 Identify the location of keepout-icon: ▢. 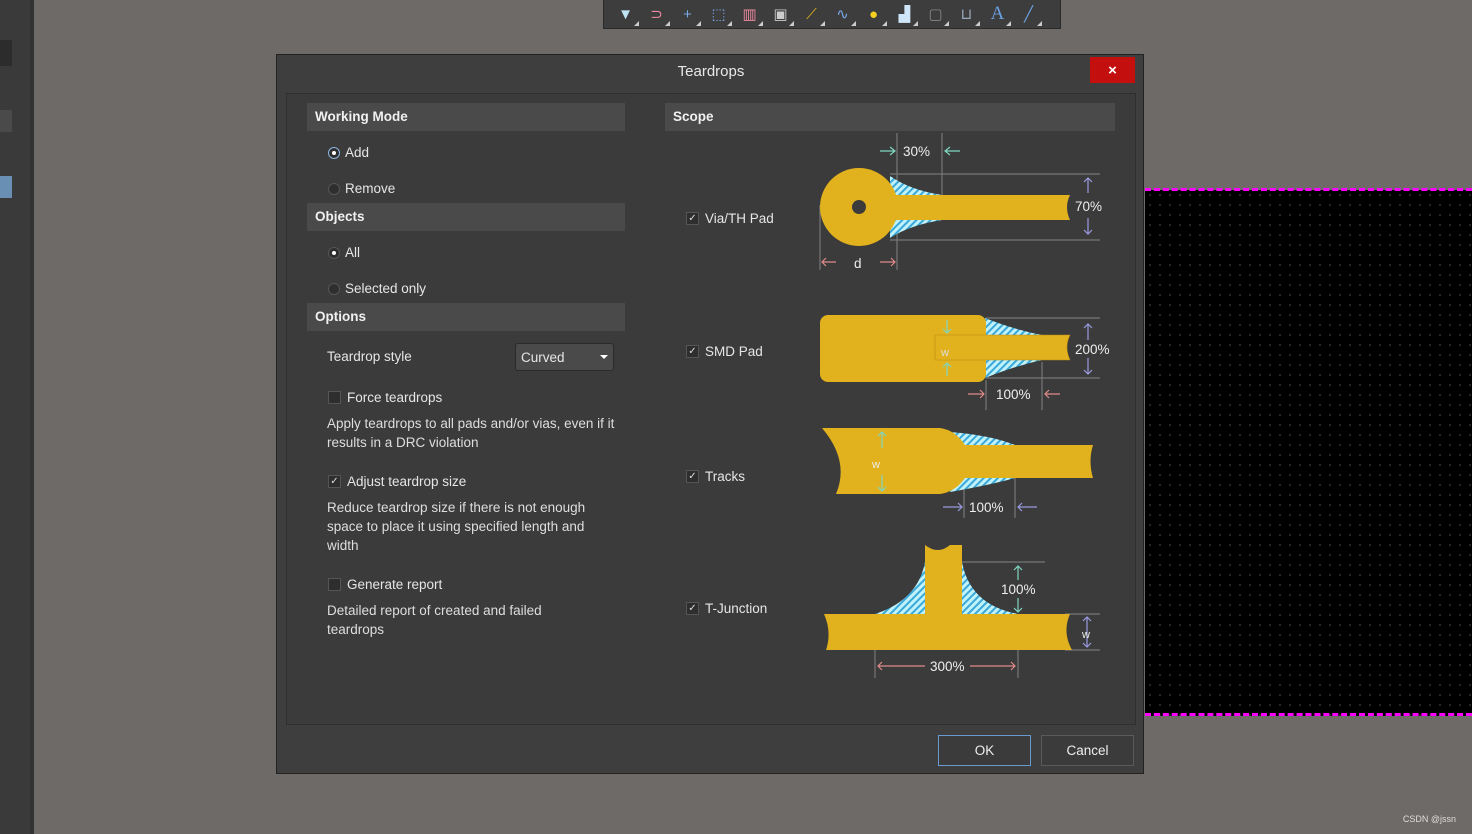
(935, 14).